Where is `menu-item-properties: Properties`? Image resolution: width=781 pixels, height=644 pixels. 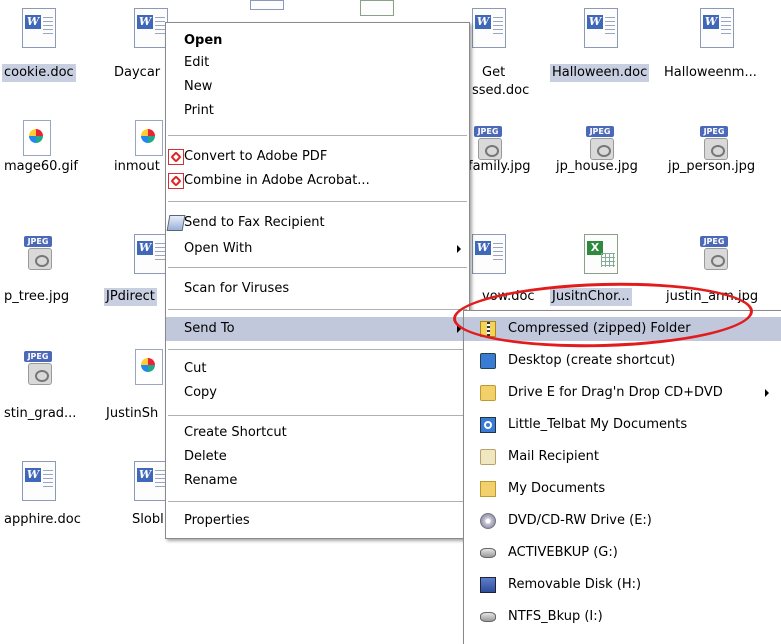 menu-item-properties: Properties is located at coordinates (317, 521).